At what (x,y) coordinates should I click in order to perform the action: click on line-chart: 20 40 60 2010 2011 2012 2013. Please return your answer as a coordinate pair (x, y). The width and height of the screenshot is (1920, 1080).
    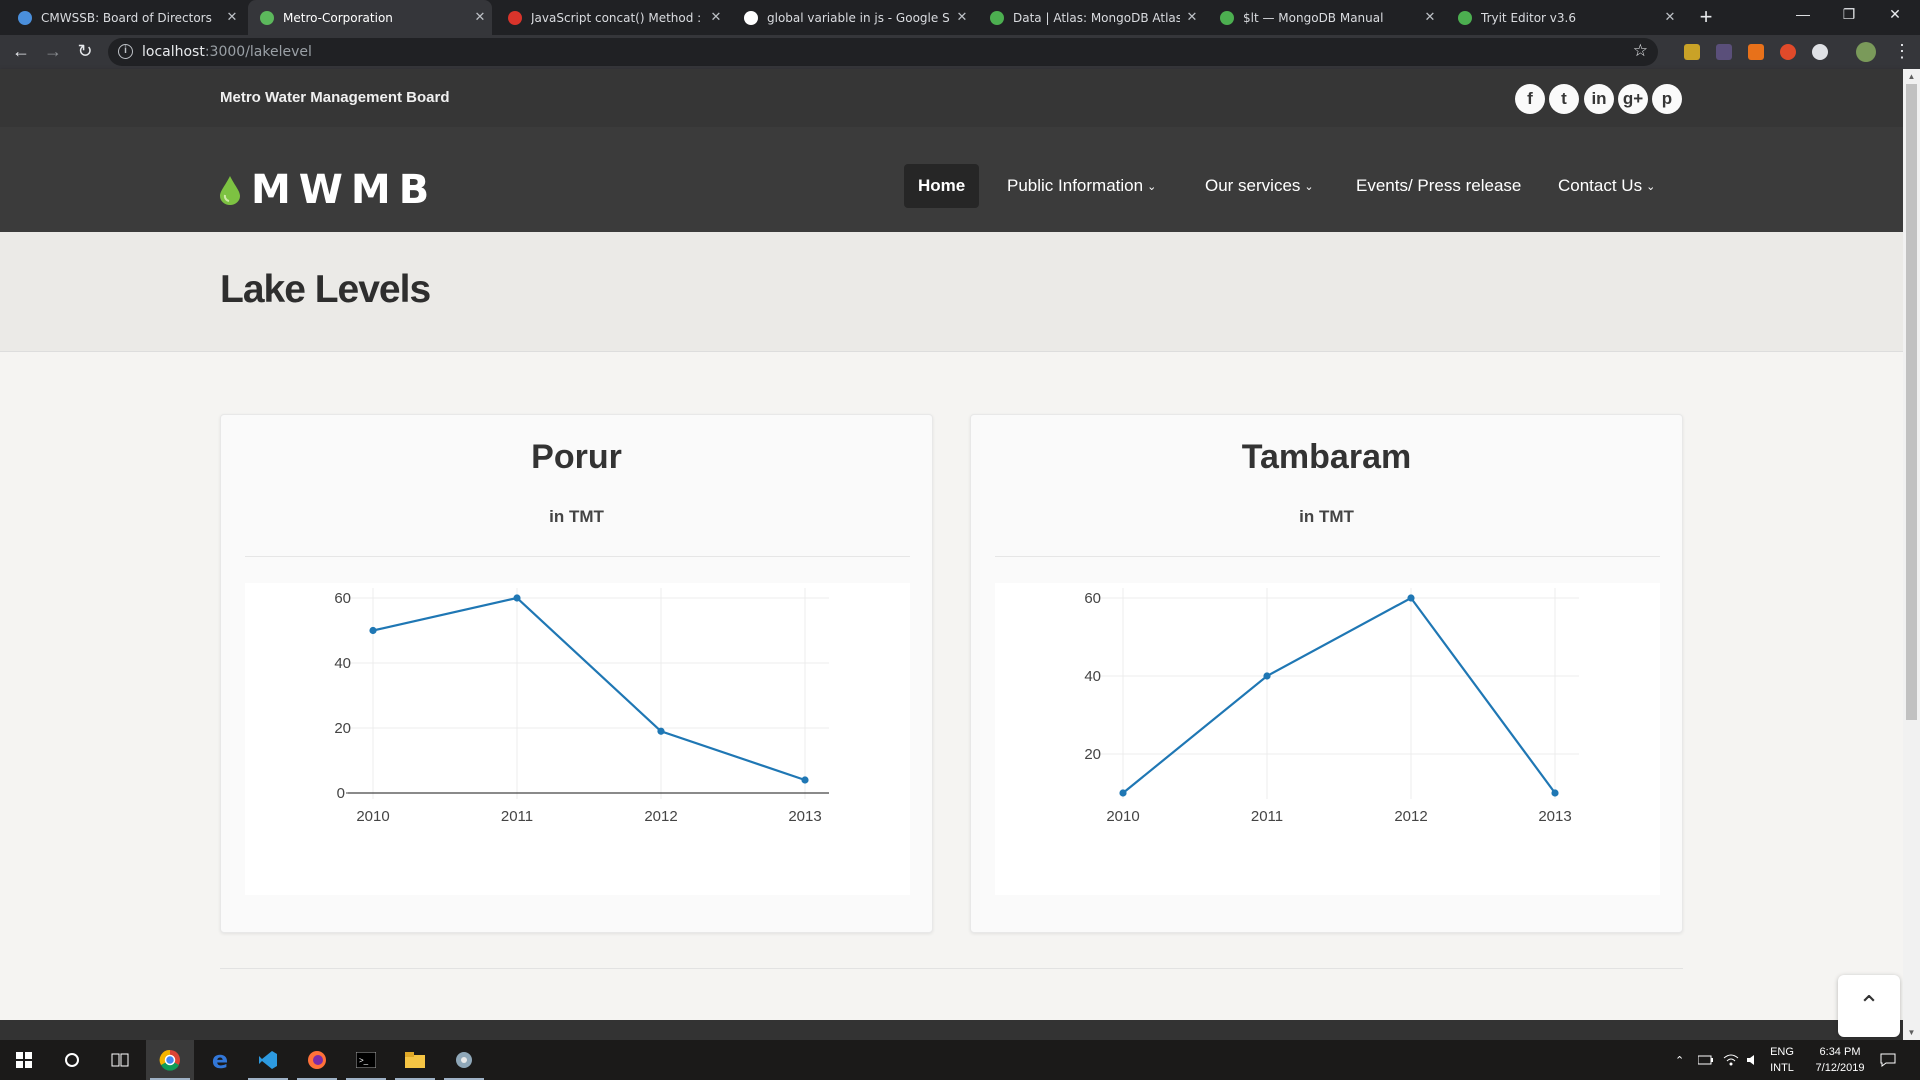
    Looking at the image, I should click on (1327, 739).